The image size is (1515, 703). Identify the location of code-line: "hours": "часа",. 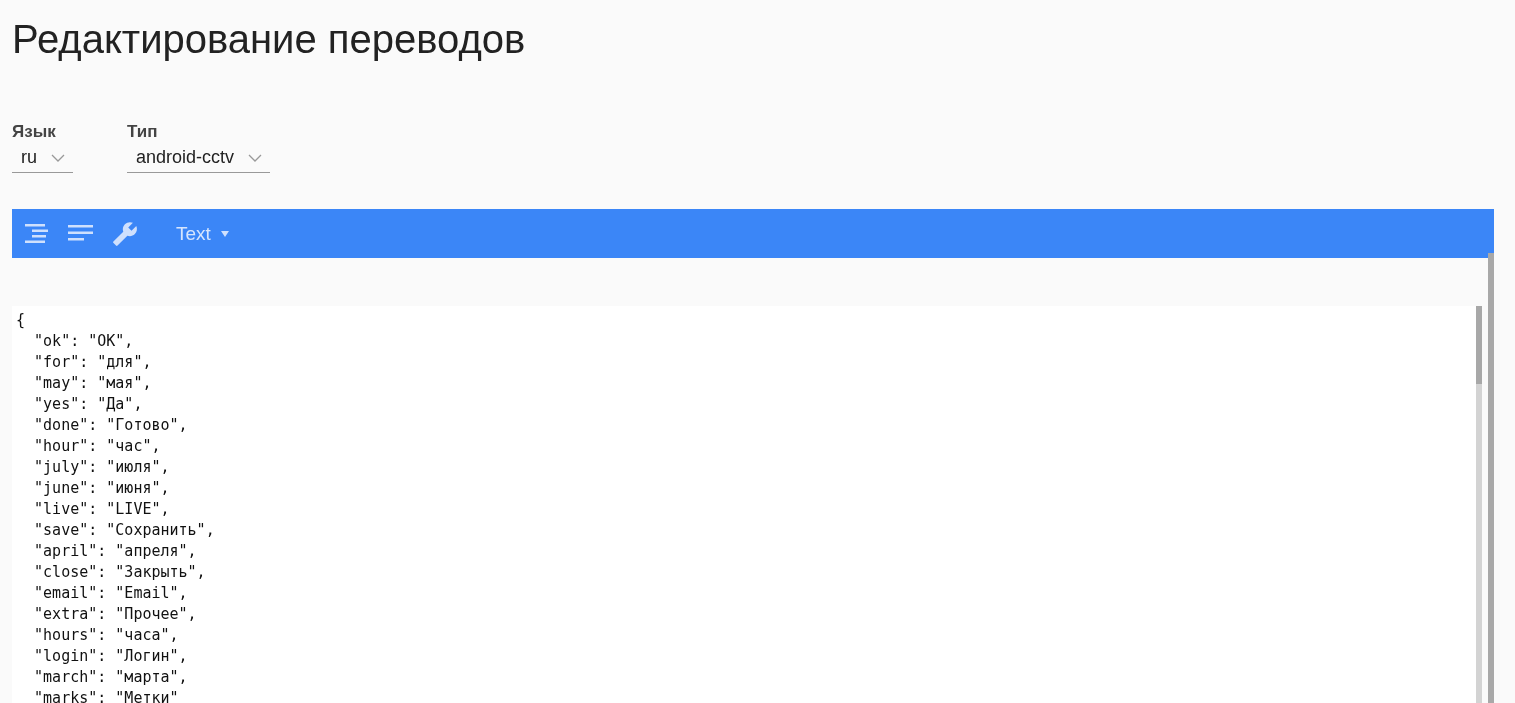
(106, 635).